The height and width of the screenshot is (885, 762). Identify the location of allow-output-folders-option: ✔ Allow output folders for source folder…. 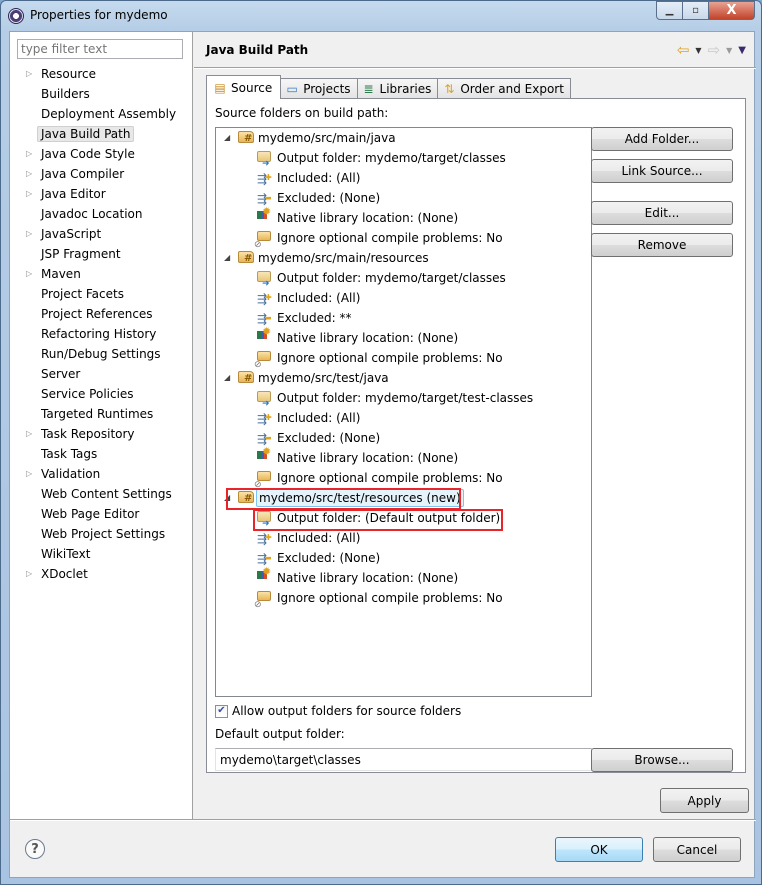
(338, 711).